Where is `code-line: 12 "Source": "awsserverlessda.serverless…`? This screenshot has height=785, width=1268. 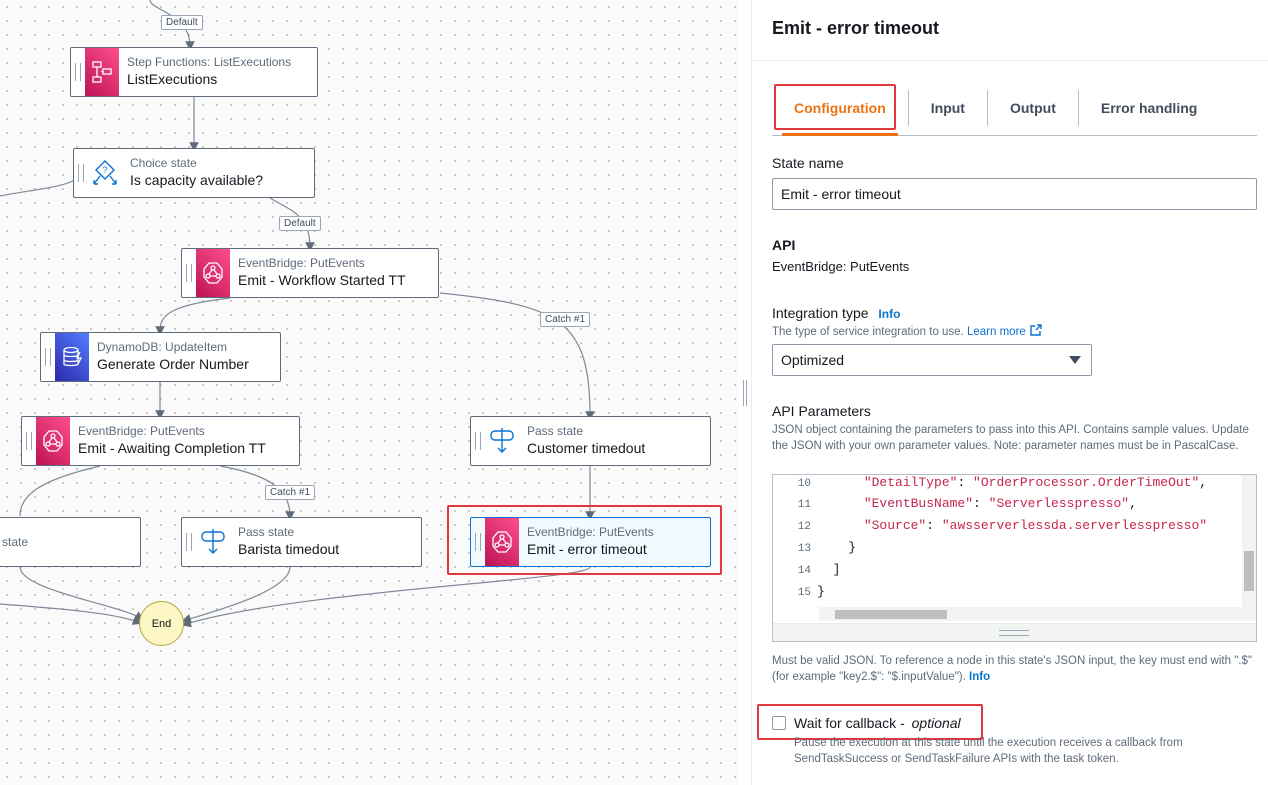 code-line: 12 "Source": "awsserverlessda.serverless… is located at coordinates (1002, 525).